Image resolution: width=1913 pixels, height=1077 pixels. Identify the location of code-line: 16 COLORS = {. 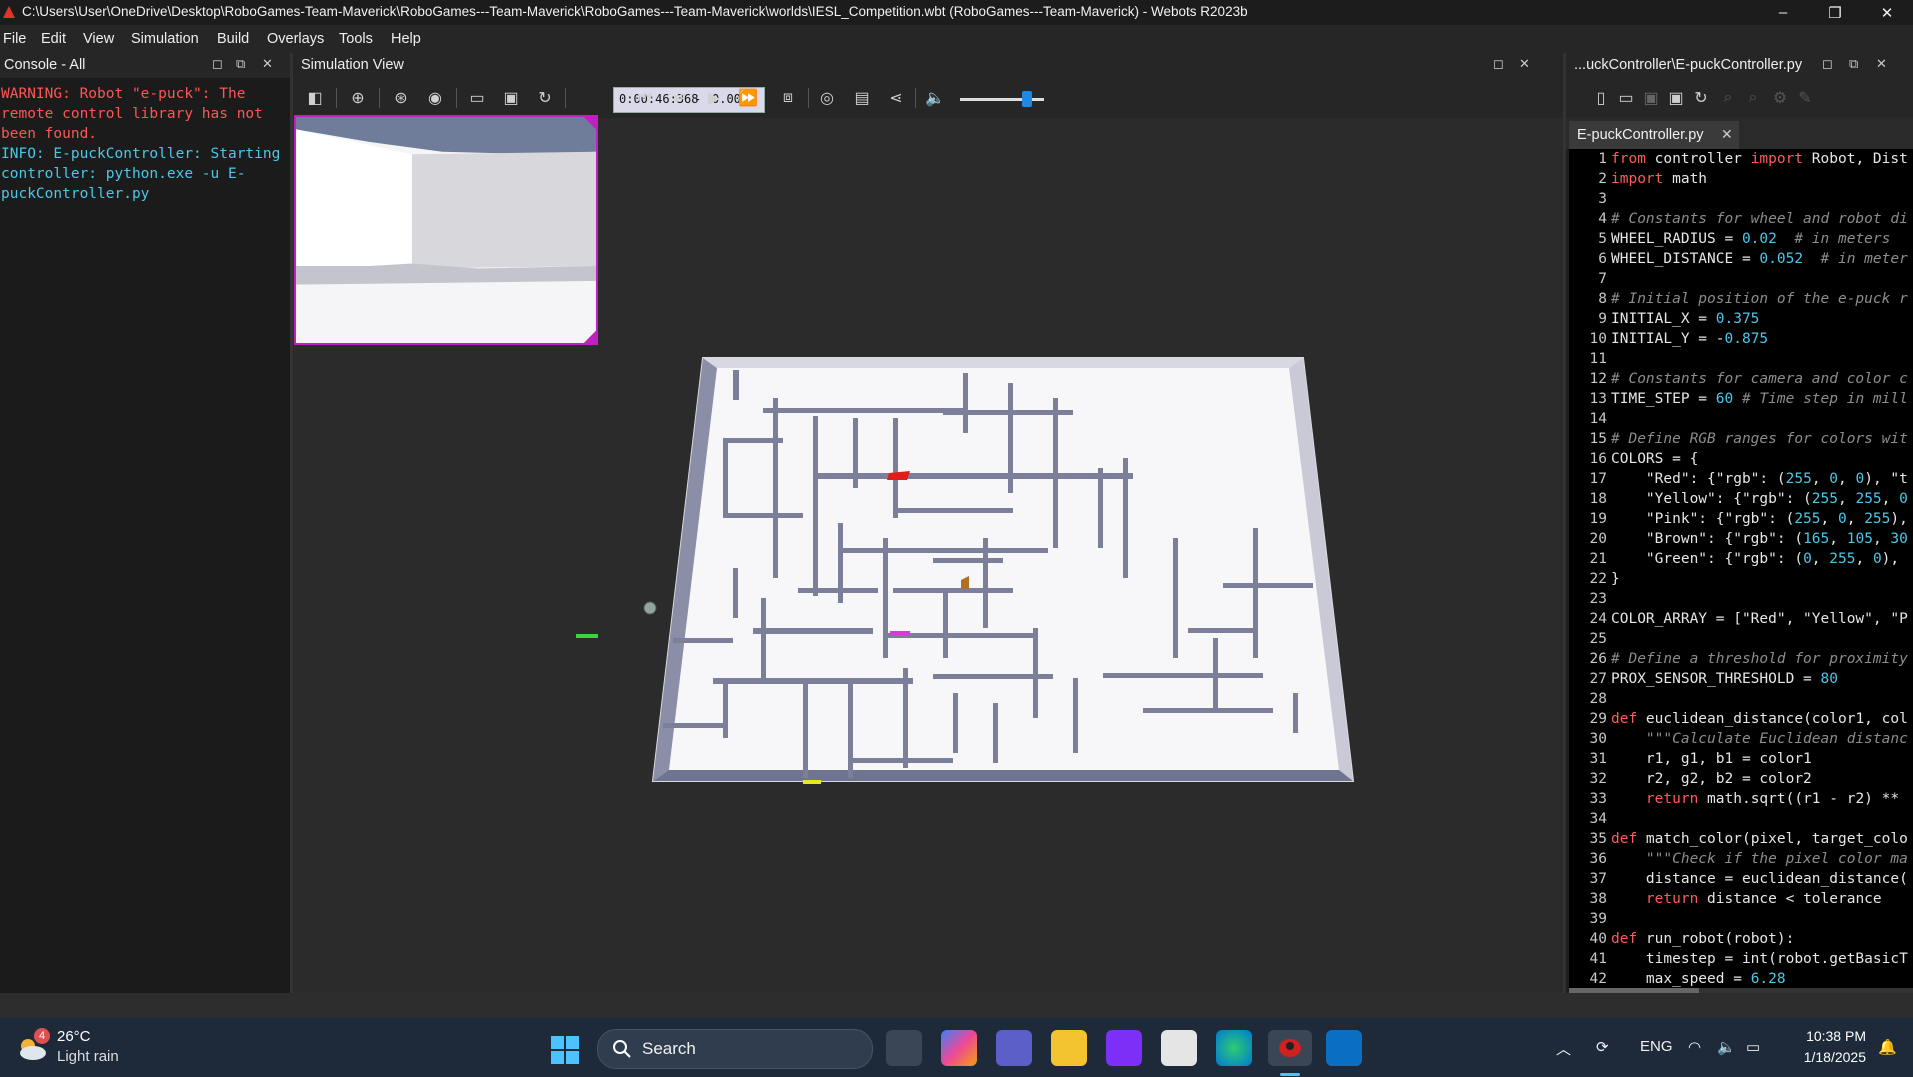
(1634, 459).